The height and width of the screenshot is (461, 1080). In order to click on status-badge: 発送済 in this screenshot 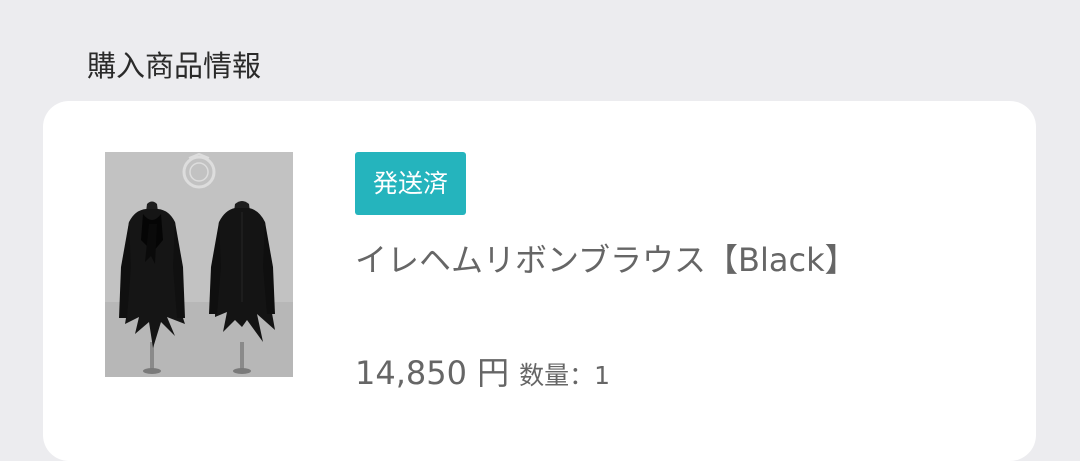, I will do `click(411, 183)`.